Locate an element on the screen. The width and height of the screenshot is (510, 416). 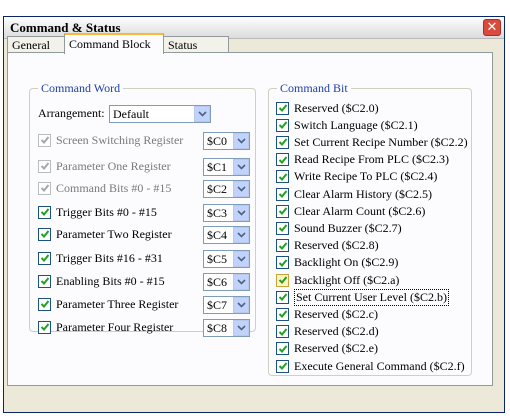
command-word-row: Parameter Two Register is located at coordinates (105, 234).